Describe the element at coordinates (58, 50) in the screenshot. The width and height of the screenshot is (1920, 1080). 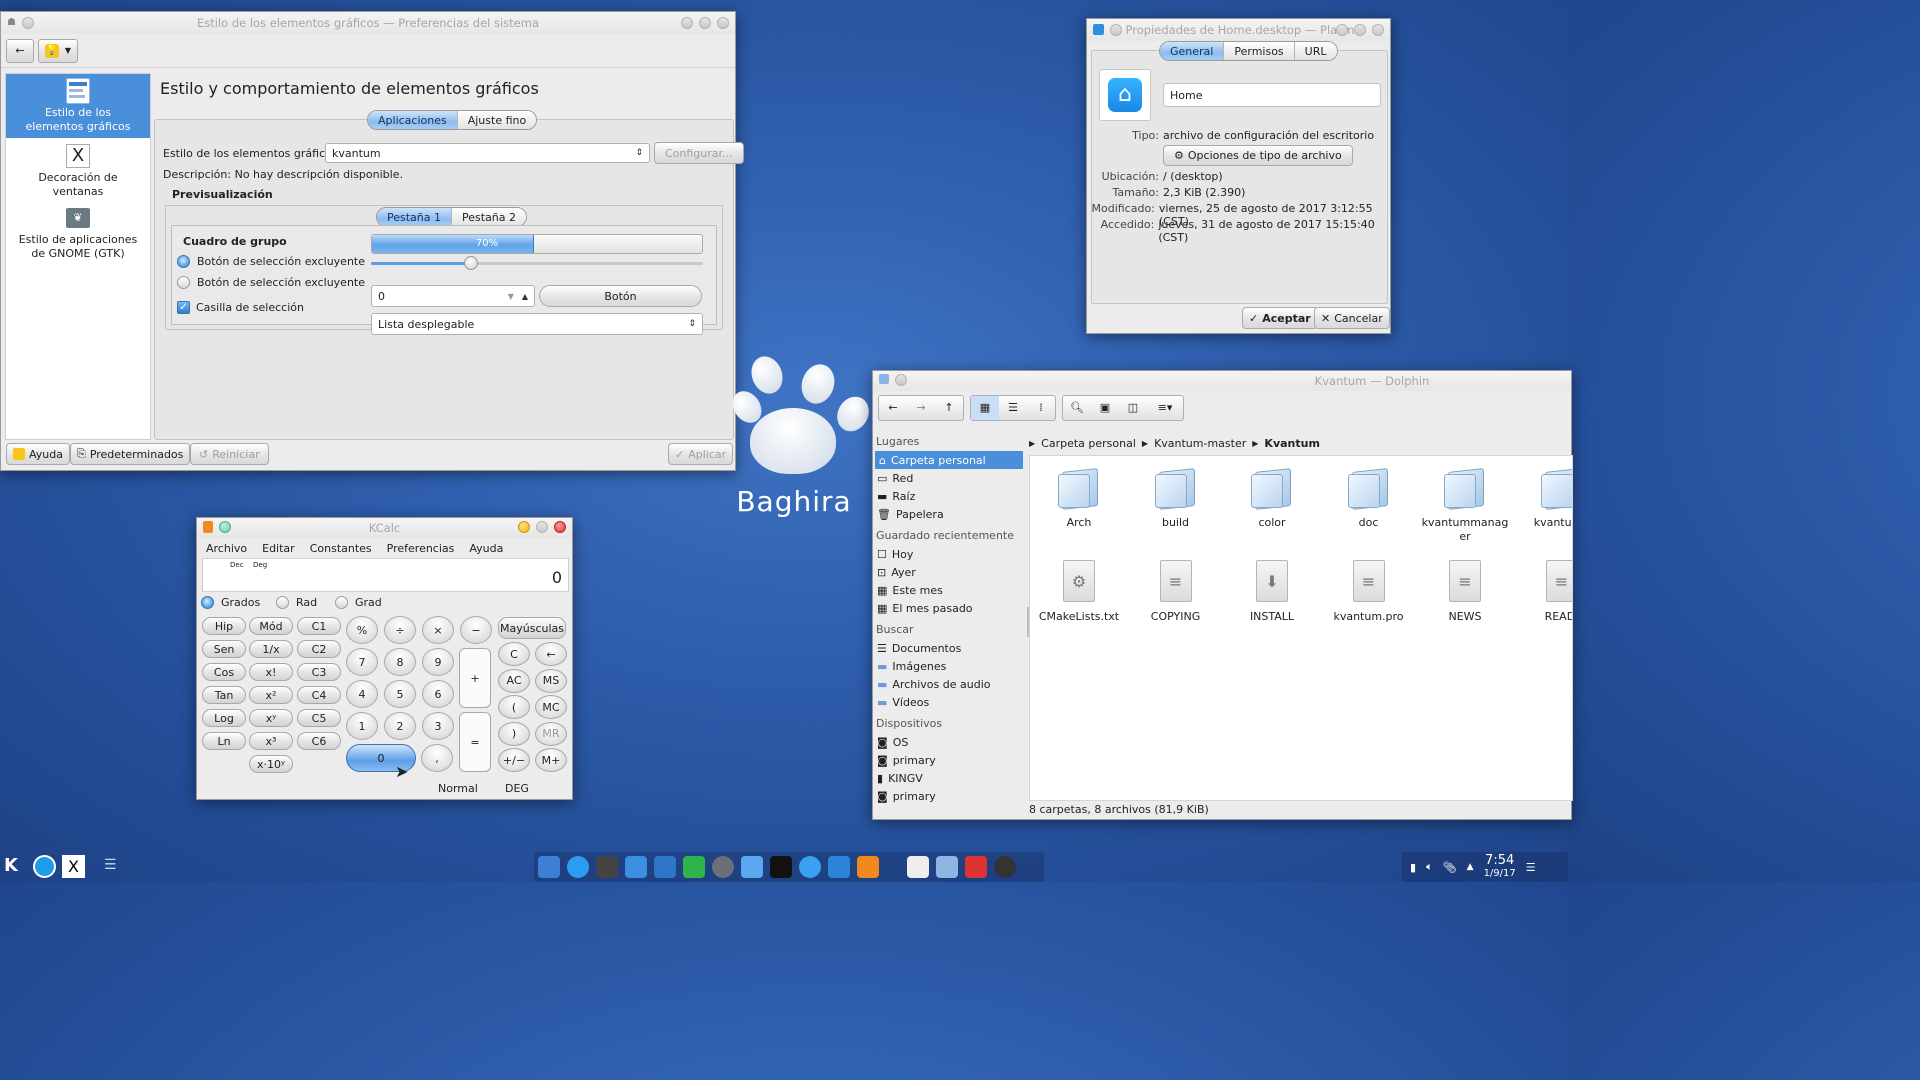
I see `hint-button: 💡 ▼` at that location.